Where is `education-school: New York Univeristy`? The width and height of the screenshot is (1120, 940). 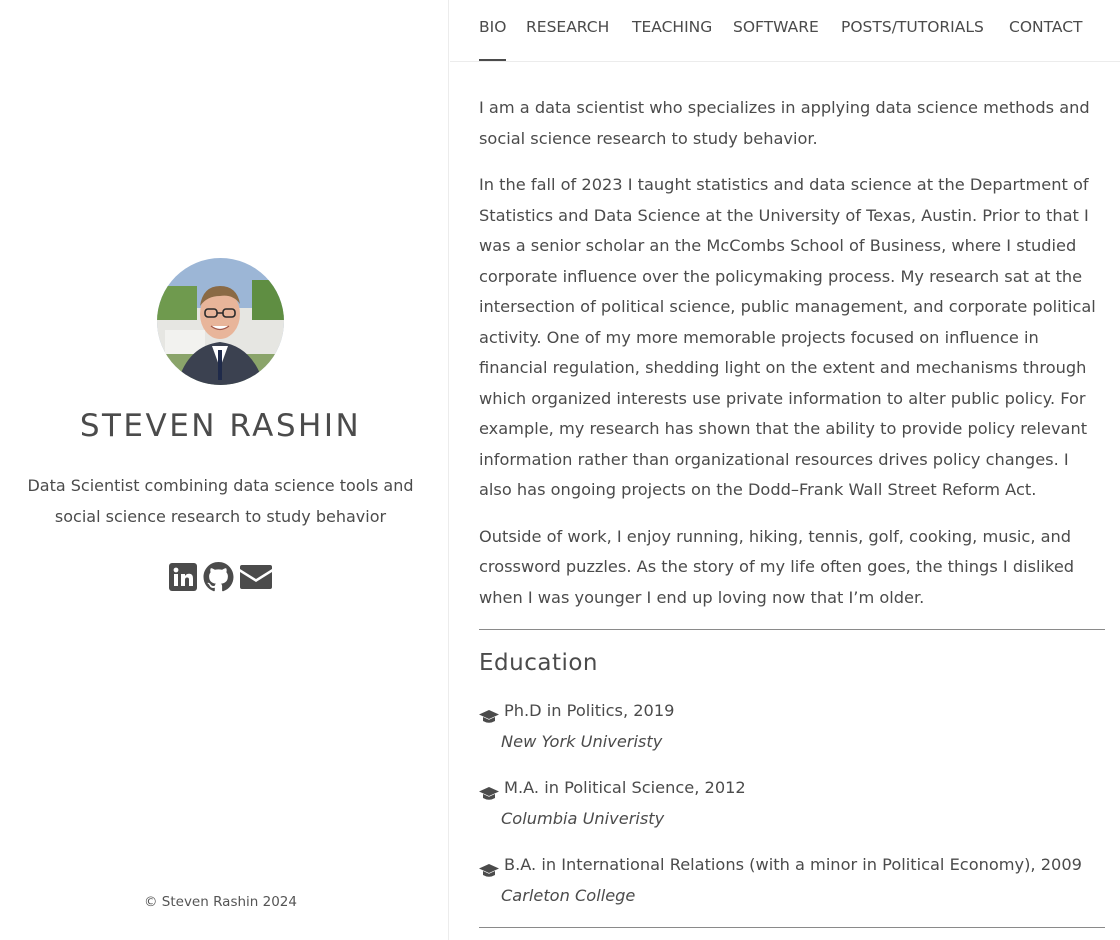 education-school: New York Univeristy is located at coordinates (582, 741).